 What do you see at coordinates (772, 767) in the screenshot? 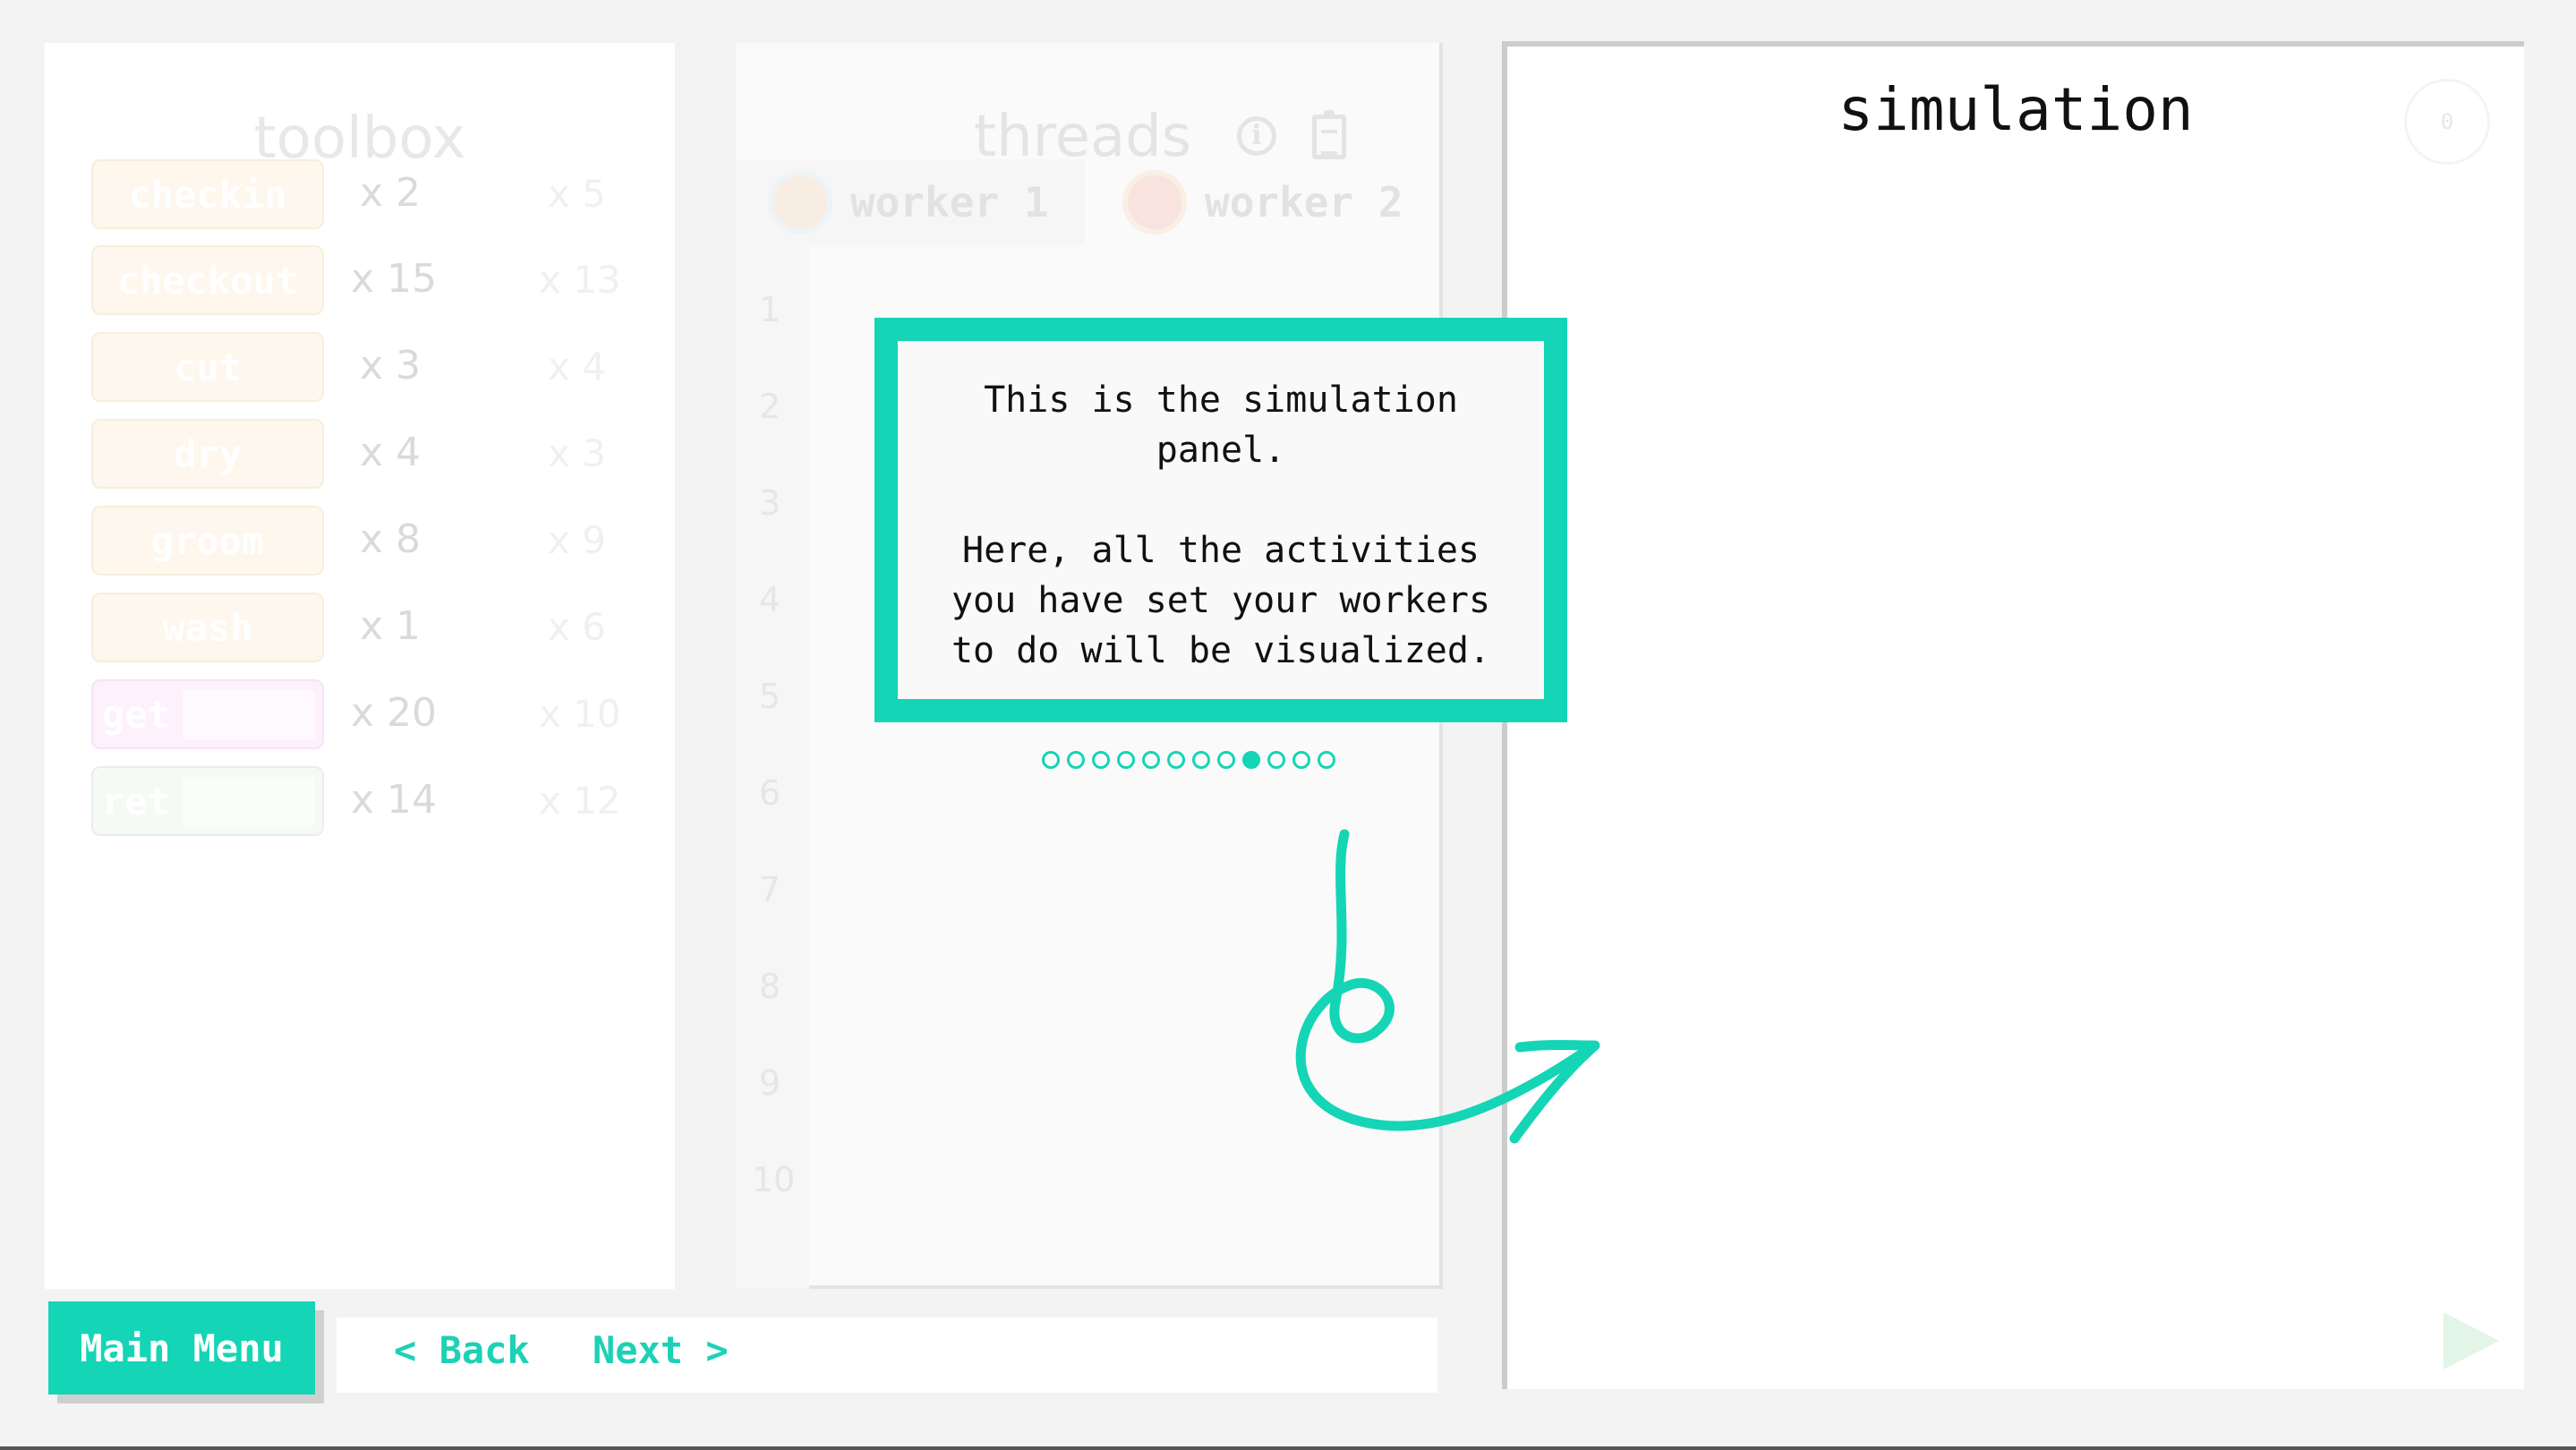
I see `line-gutter: 1 2 3 4 5 6 7 8 9 10` at bounding box center [772, 767].